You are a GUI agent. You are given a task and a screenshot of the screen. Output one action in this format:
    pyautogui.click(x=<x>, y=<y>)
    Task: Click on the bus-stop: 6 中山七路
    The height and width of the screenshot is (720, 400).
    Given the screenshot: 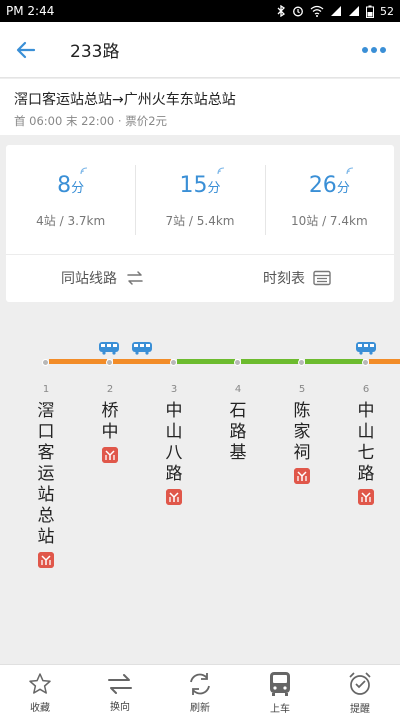 What is the action you would take?
    pyautogui.click(x=366, y=446)
    